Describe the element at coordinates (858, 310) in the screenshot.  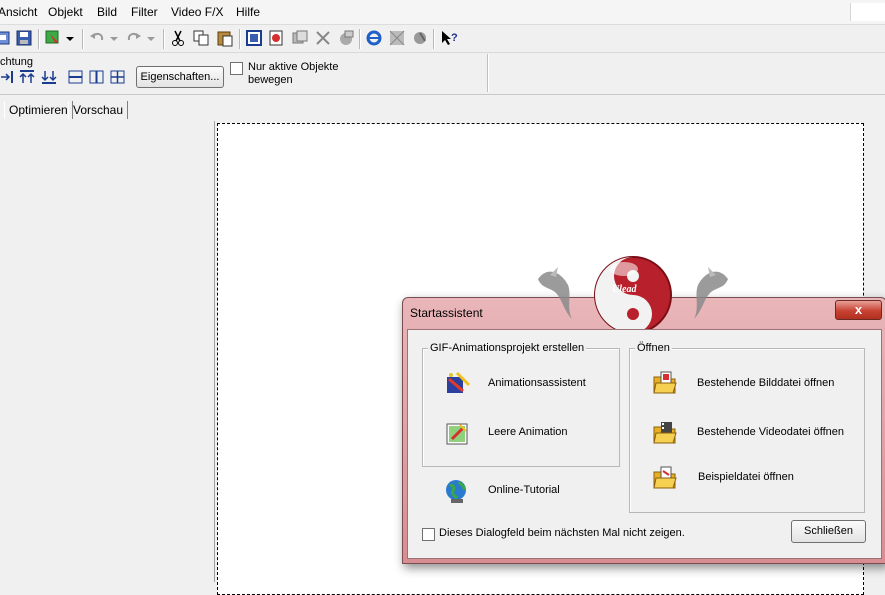
I see `dialog-close-button: x` at that location.